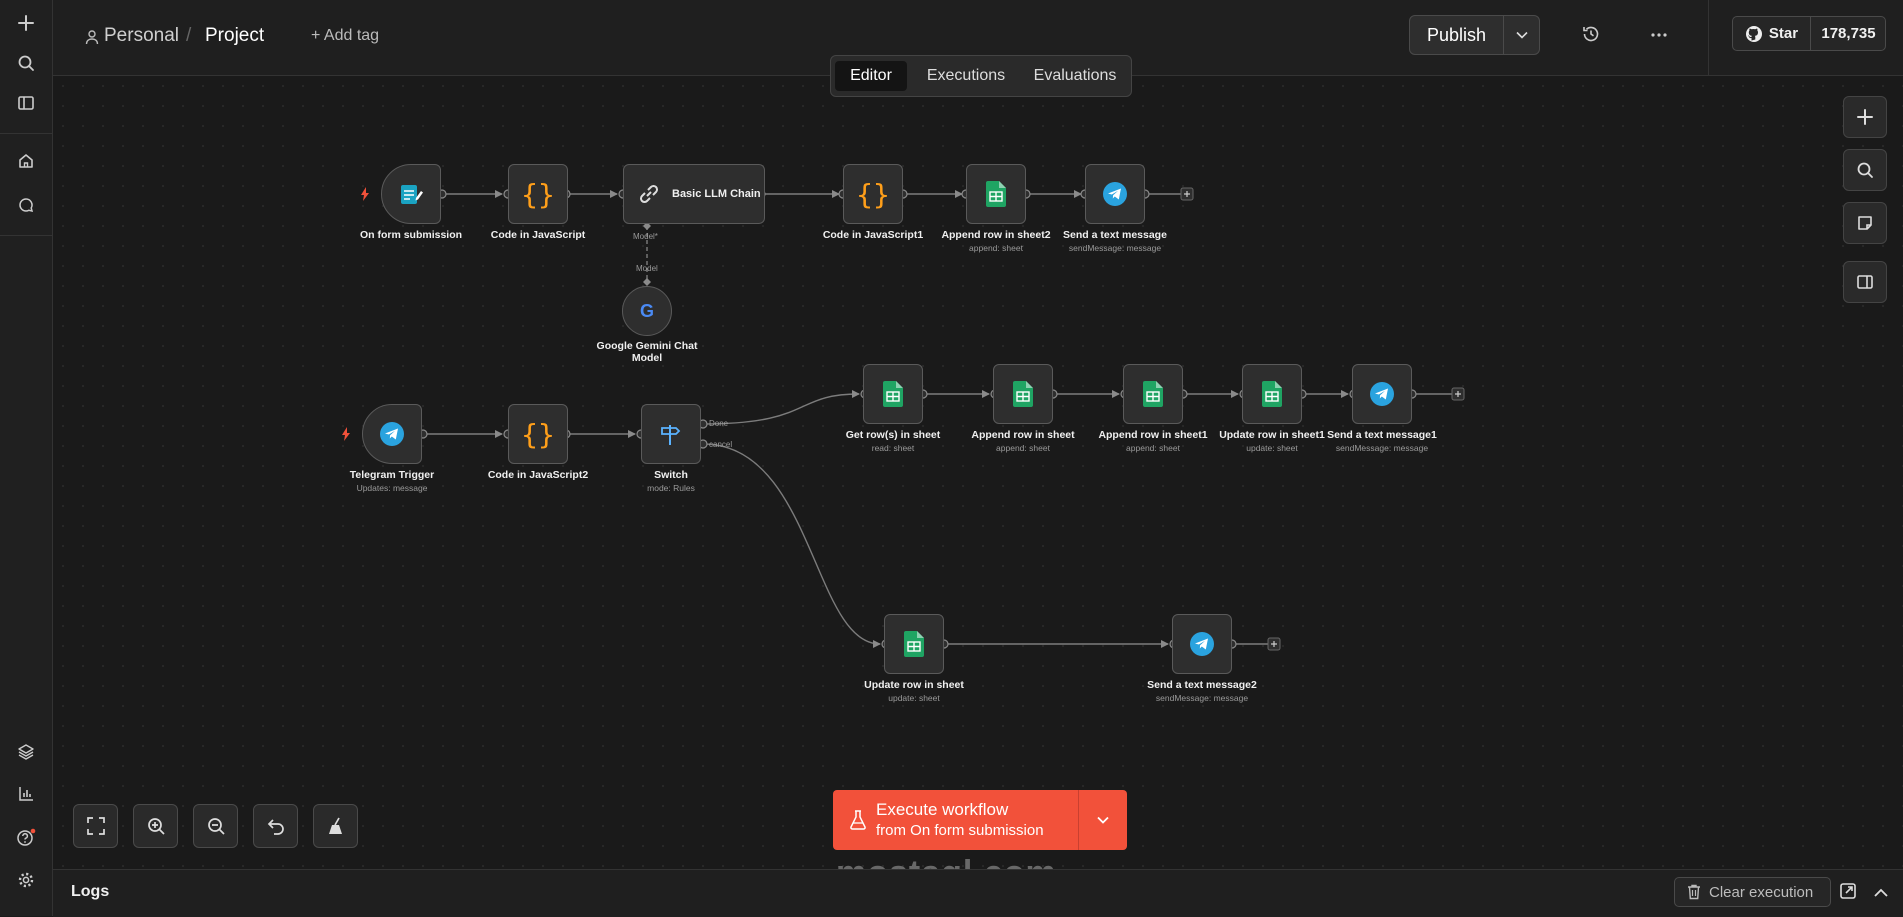 Image resolution: width=1903 pixels, height=917 pixels. Describe the element at coordinates (1865, 170) in the screenshot. I see `search-nodes-button` at that location.